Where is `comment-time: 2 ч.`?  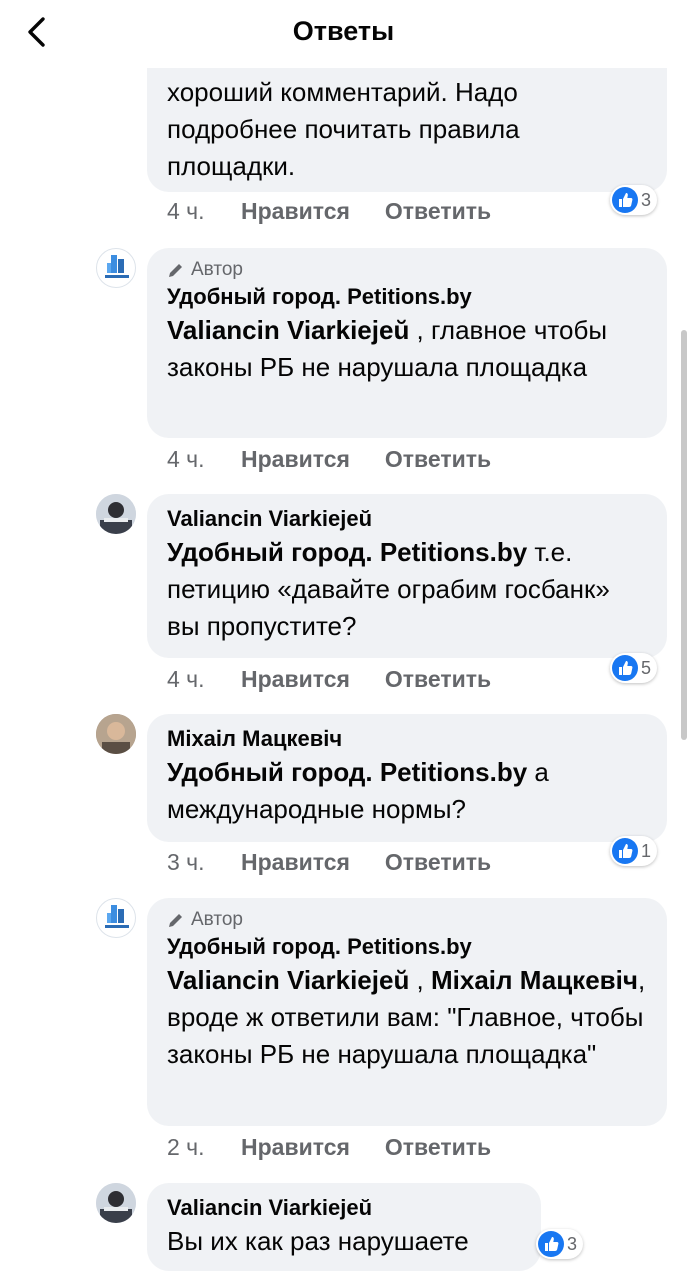 comment-time: 2 ч. is located at coordinates (186, 1146).